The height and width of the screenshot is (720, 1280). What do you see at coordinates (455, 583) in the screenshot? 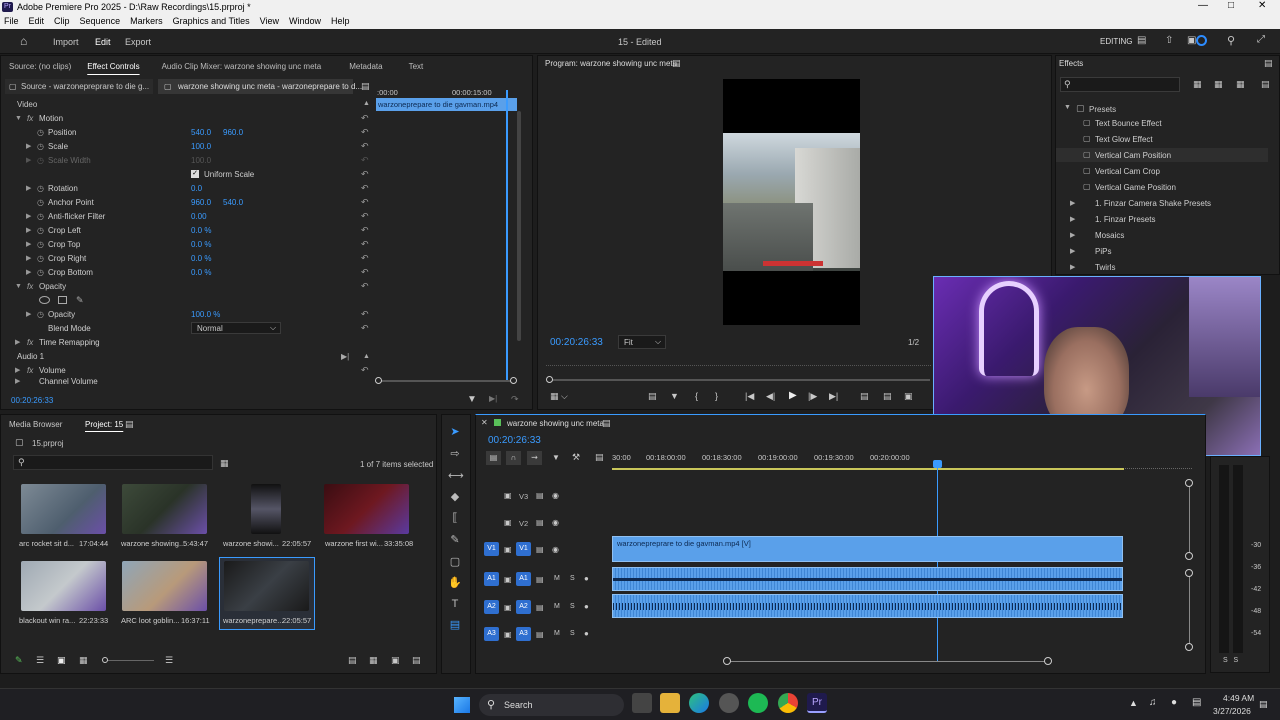
I see `hand-tool-icon: ✋` at bounding box center [455, 583].